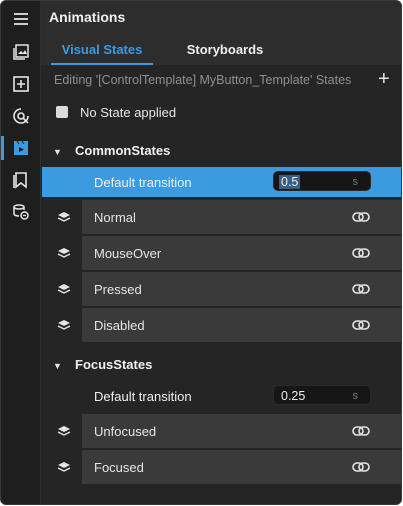 This screenshot has width=403, height=506. I want to click on panel-title: Animations, so click(87, 17).